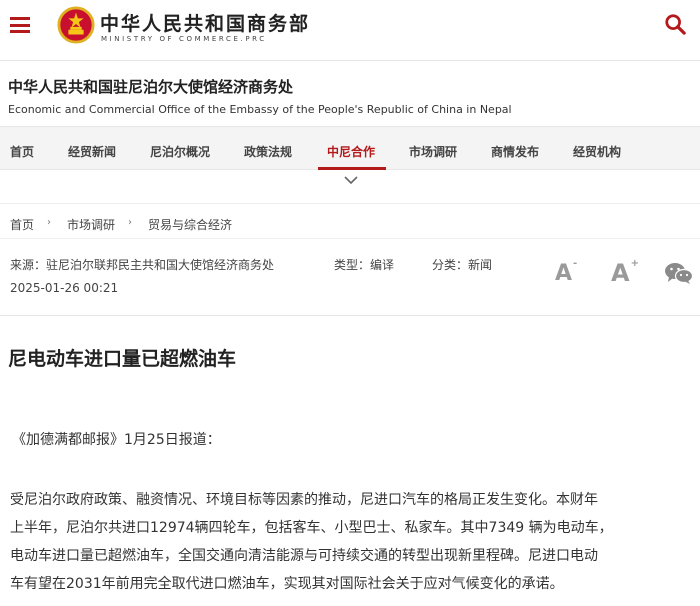  What do you see at coordinates (515, 151) in the screenshot?
I see `nav-item-business-info: 商情发布` at bounding box center [515, 151].